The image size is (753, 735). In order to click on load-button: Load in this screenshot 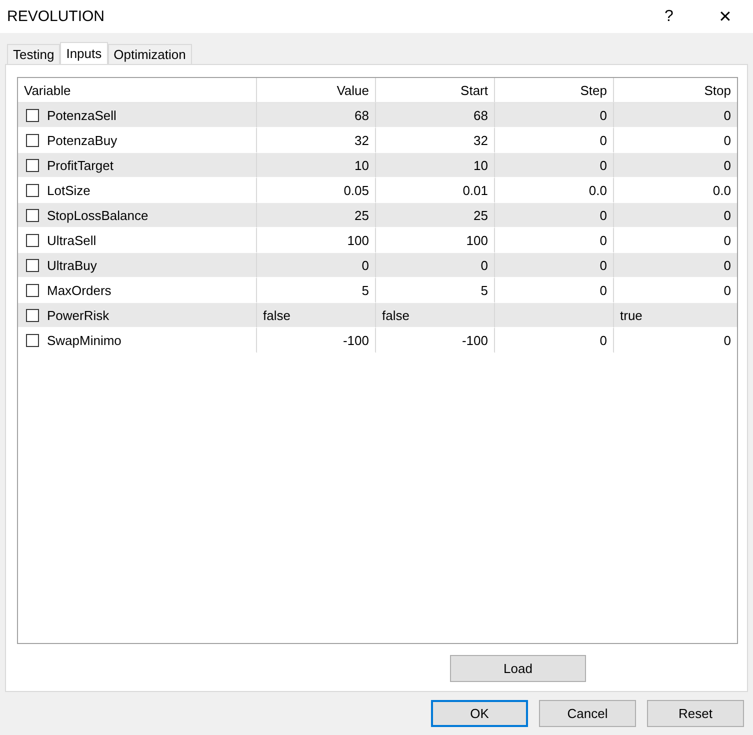, I will do `click(518, 668)`.